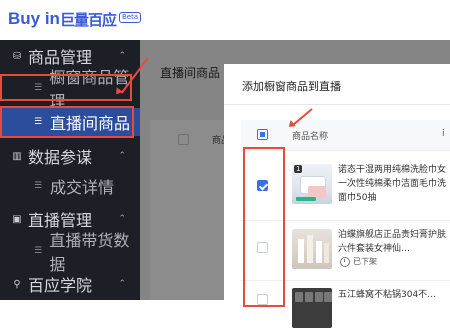 Image resolution: width=450 pixels, height=328 pixels. I want to click on sidebar-item-deal-details: ☰ 成交详情, so click(70, 186).